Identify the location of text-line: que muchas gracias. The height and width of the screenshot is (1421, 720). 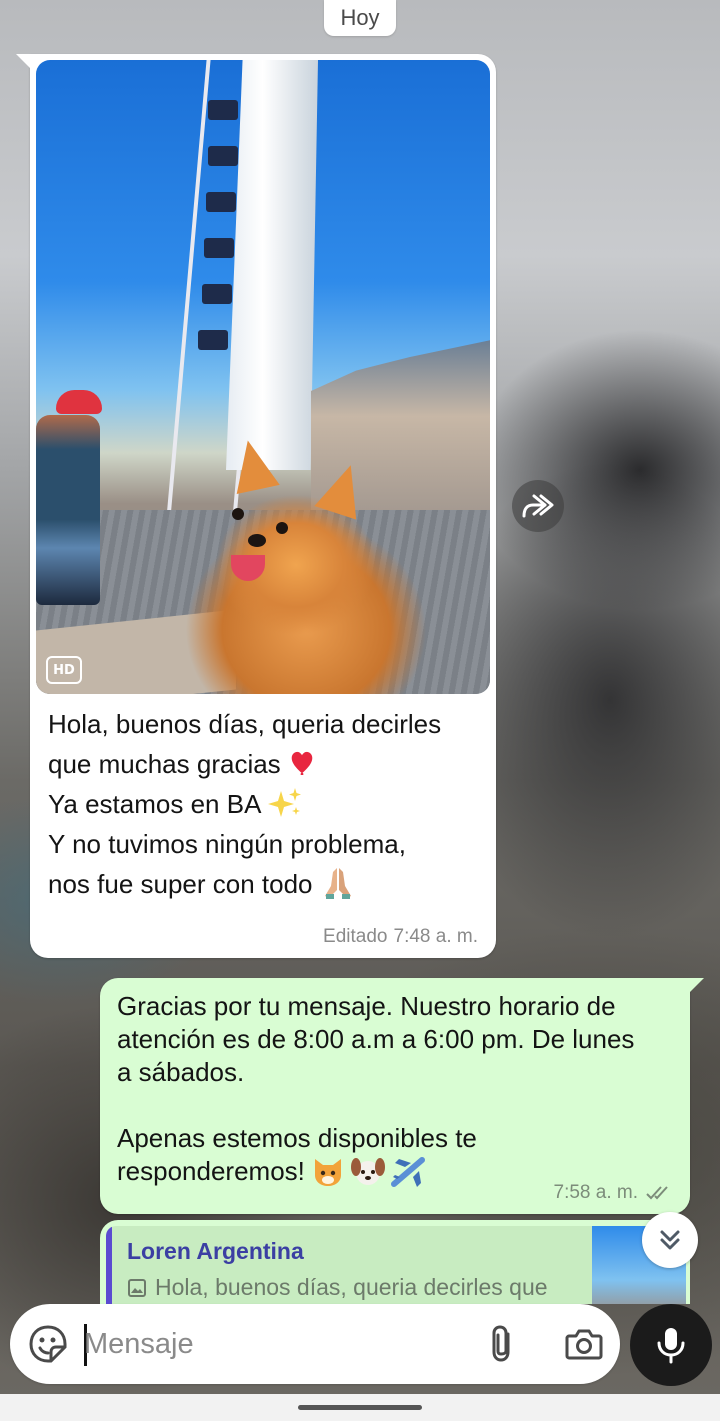
(164, 764).